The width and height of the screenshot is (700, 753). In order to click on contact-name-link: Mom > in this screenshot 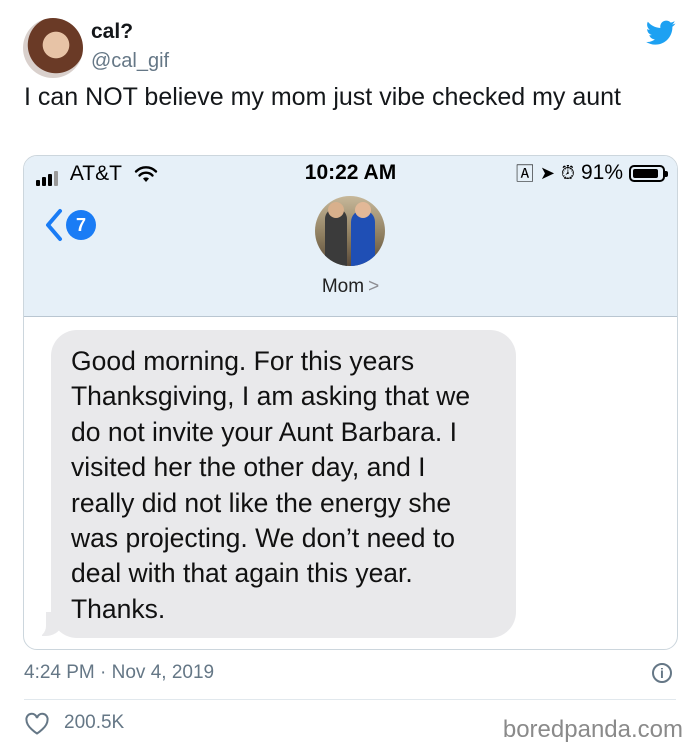, I will do `click(350, 287)`.